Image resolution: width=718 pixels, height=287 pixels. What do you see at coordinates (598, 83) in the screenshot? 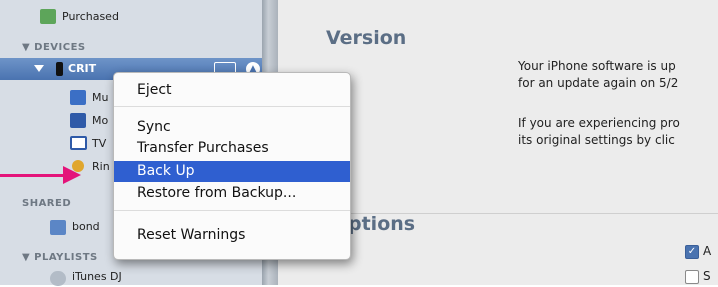
I see `version-line-2: for an update again on 5/2` at bounding box center [598, 83].